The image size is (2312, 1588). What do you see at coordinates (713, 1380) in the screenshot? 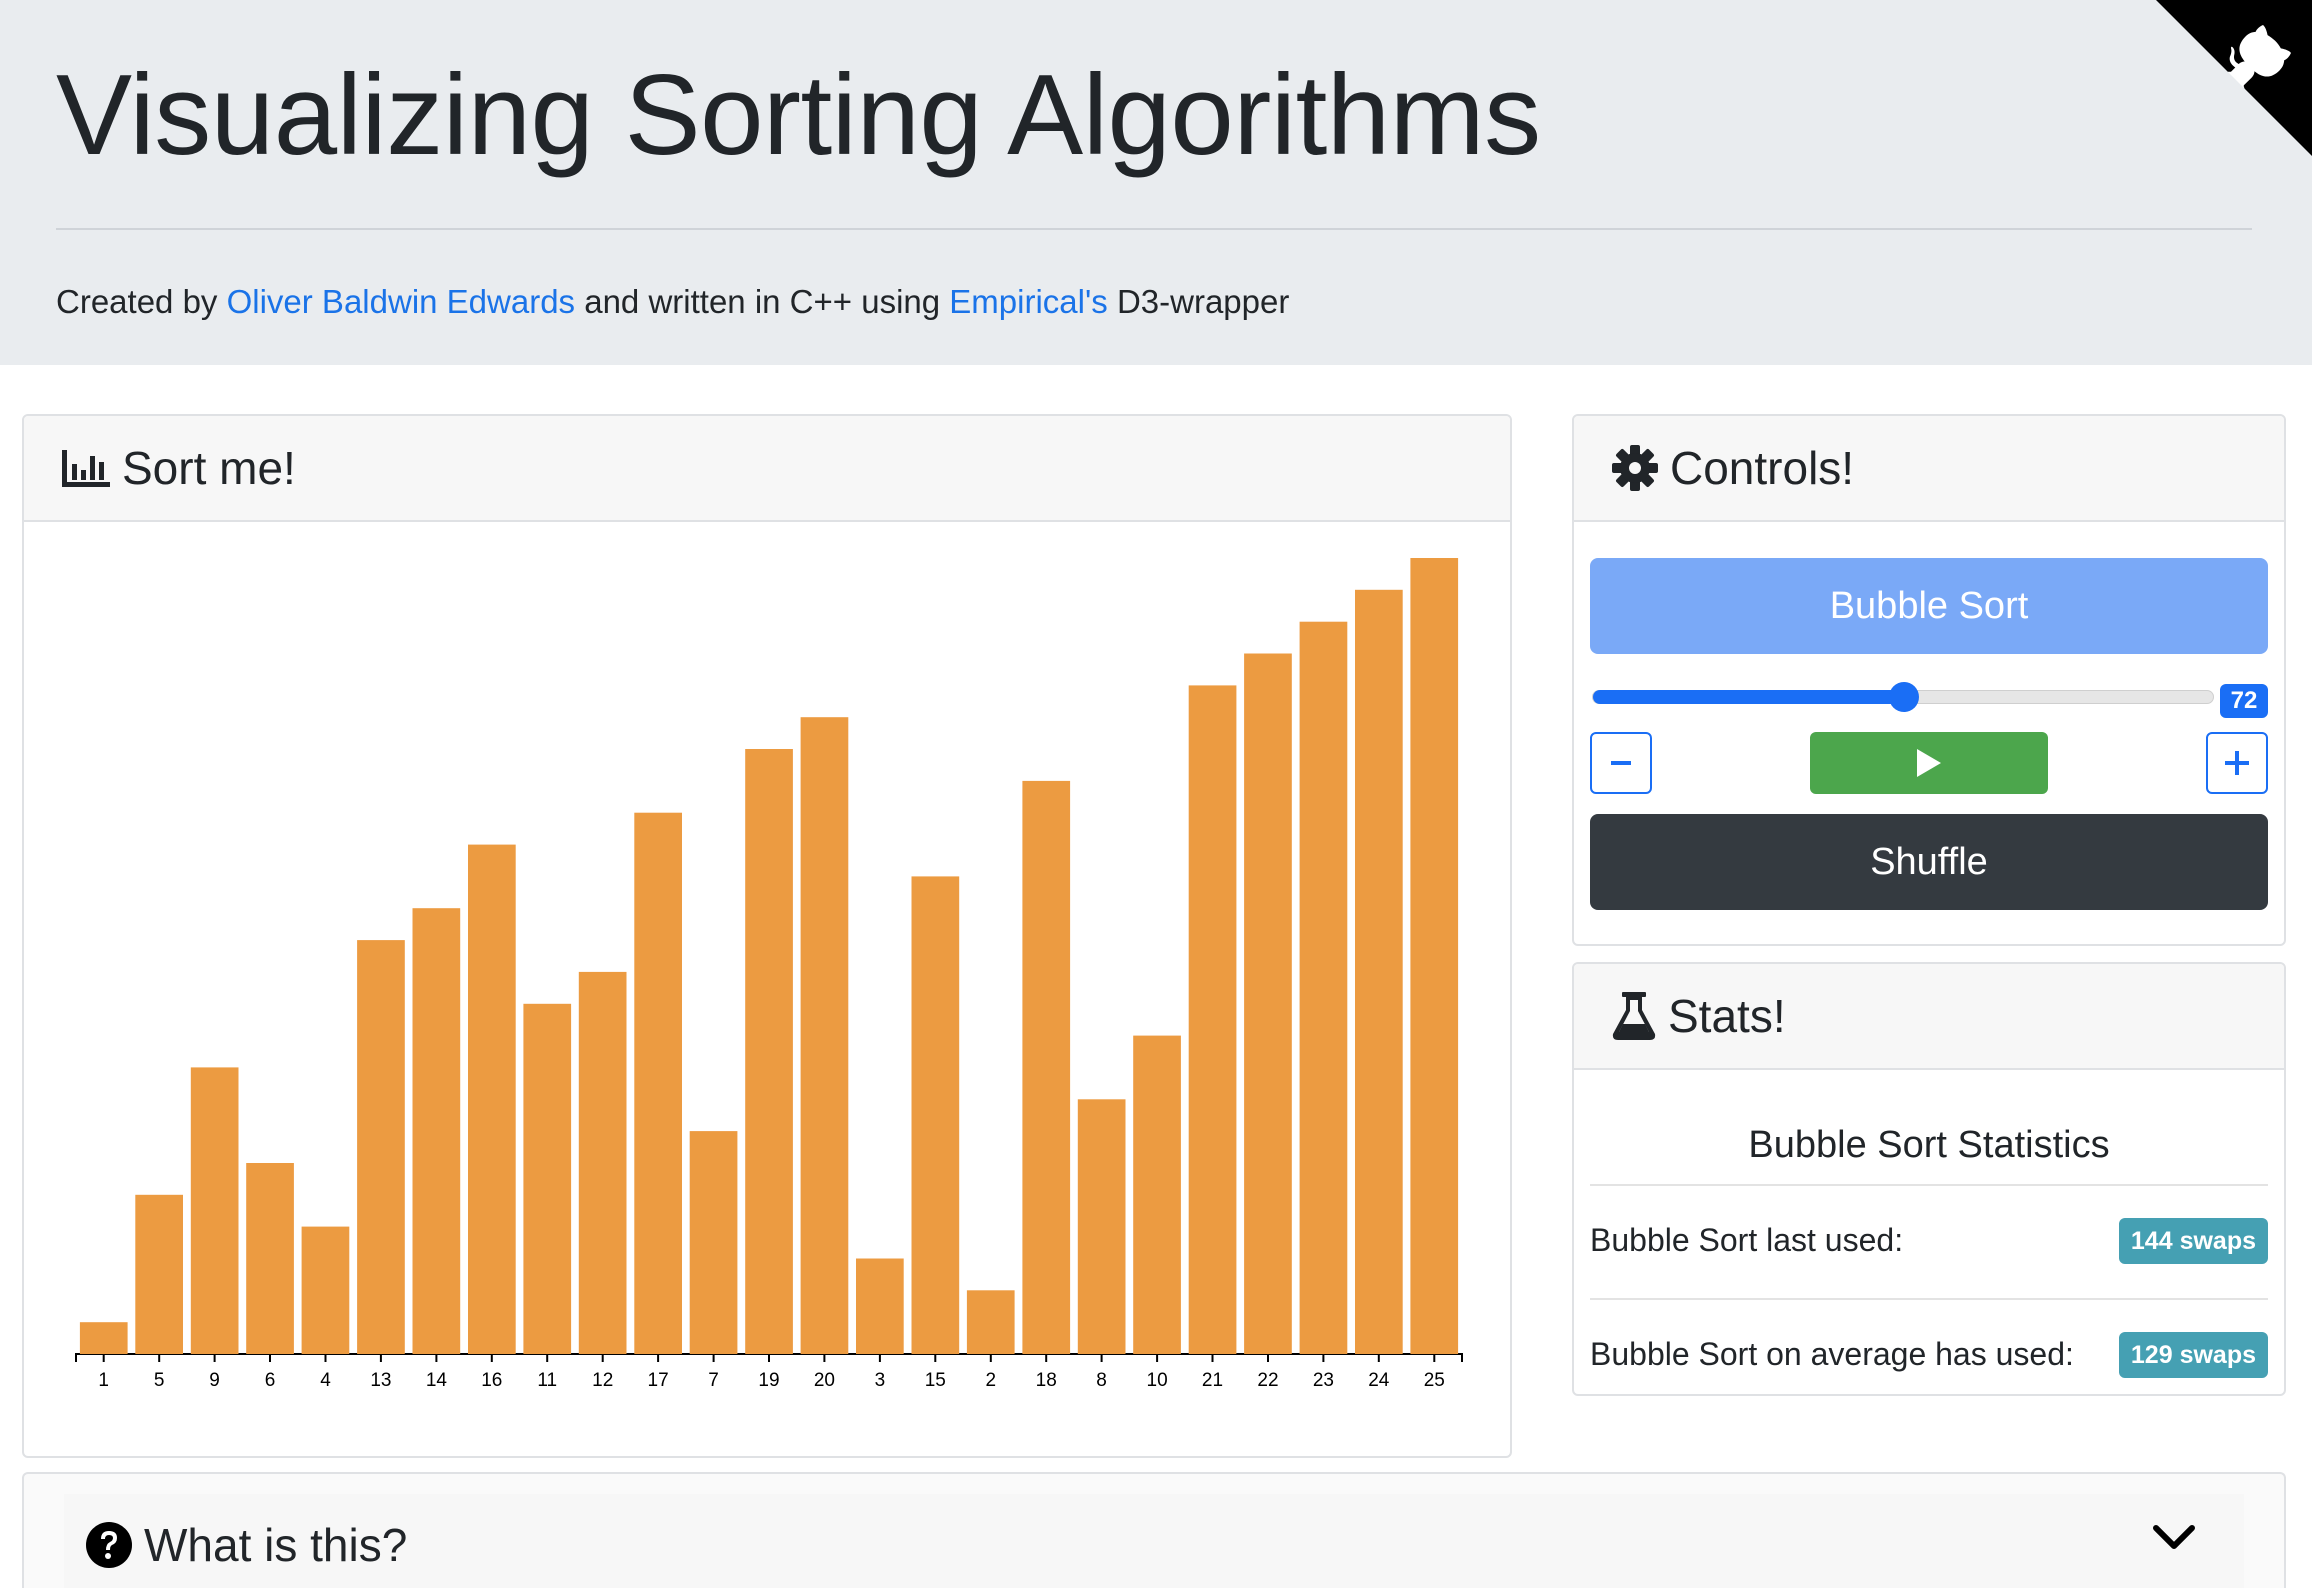
I see `x-tick-label: 7` at bounding box center [713, 1380].